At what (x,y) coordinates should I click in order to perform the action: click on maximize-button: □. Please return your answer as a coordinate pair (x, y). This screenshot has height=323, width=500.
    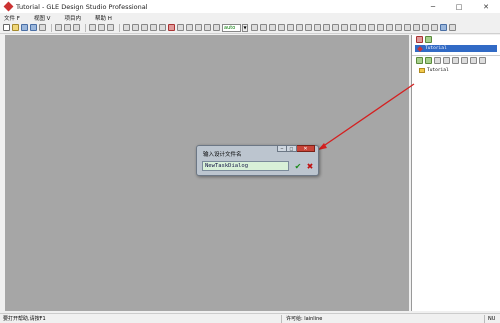
    Looking at the image, I should click on (459, 6).